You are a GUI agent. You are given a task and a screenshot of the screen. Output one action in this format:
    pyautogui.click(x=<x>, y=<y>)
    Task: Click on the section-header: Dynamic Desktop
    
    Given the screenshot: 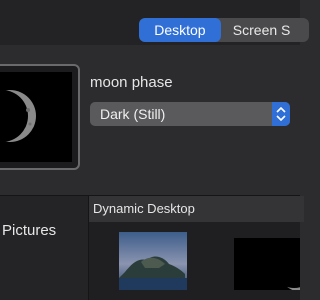 What is the action you would take?
    pyautogui.click(x=196, y=209)
    